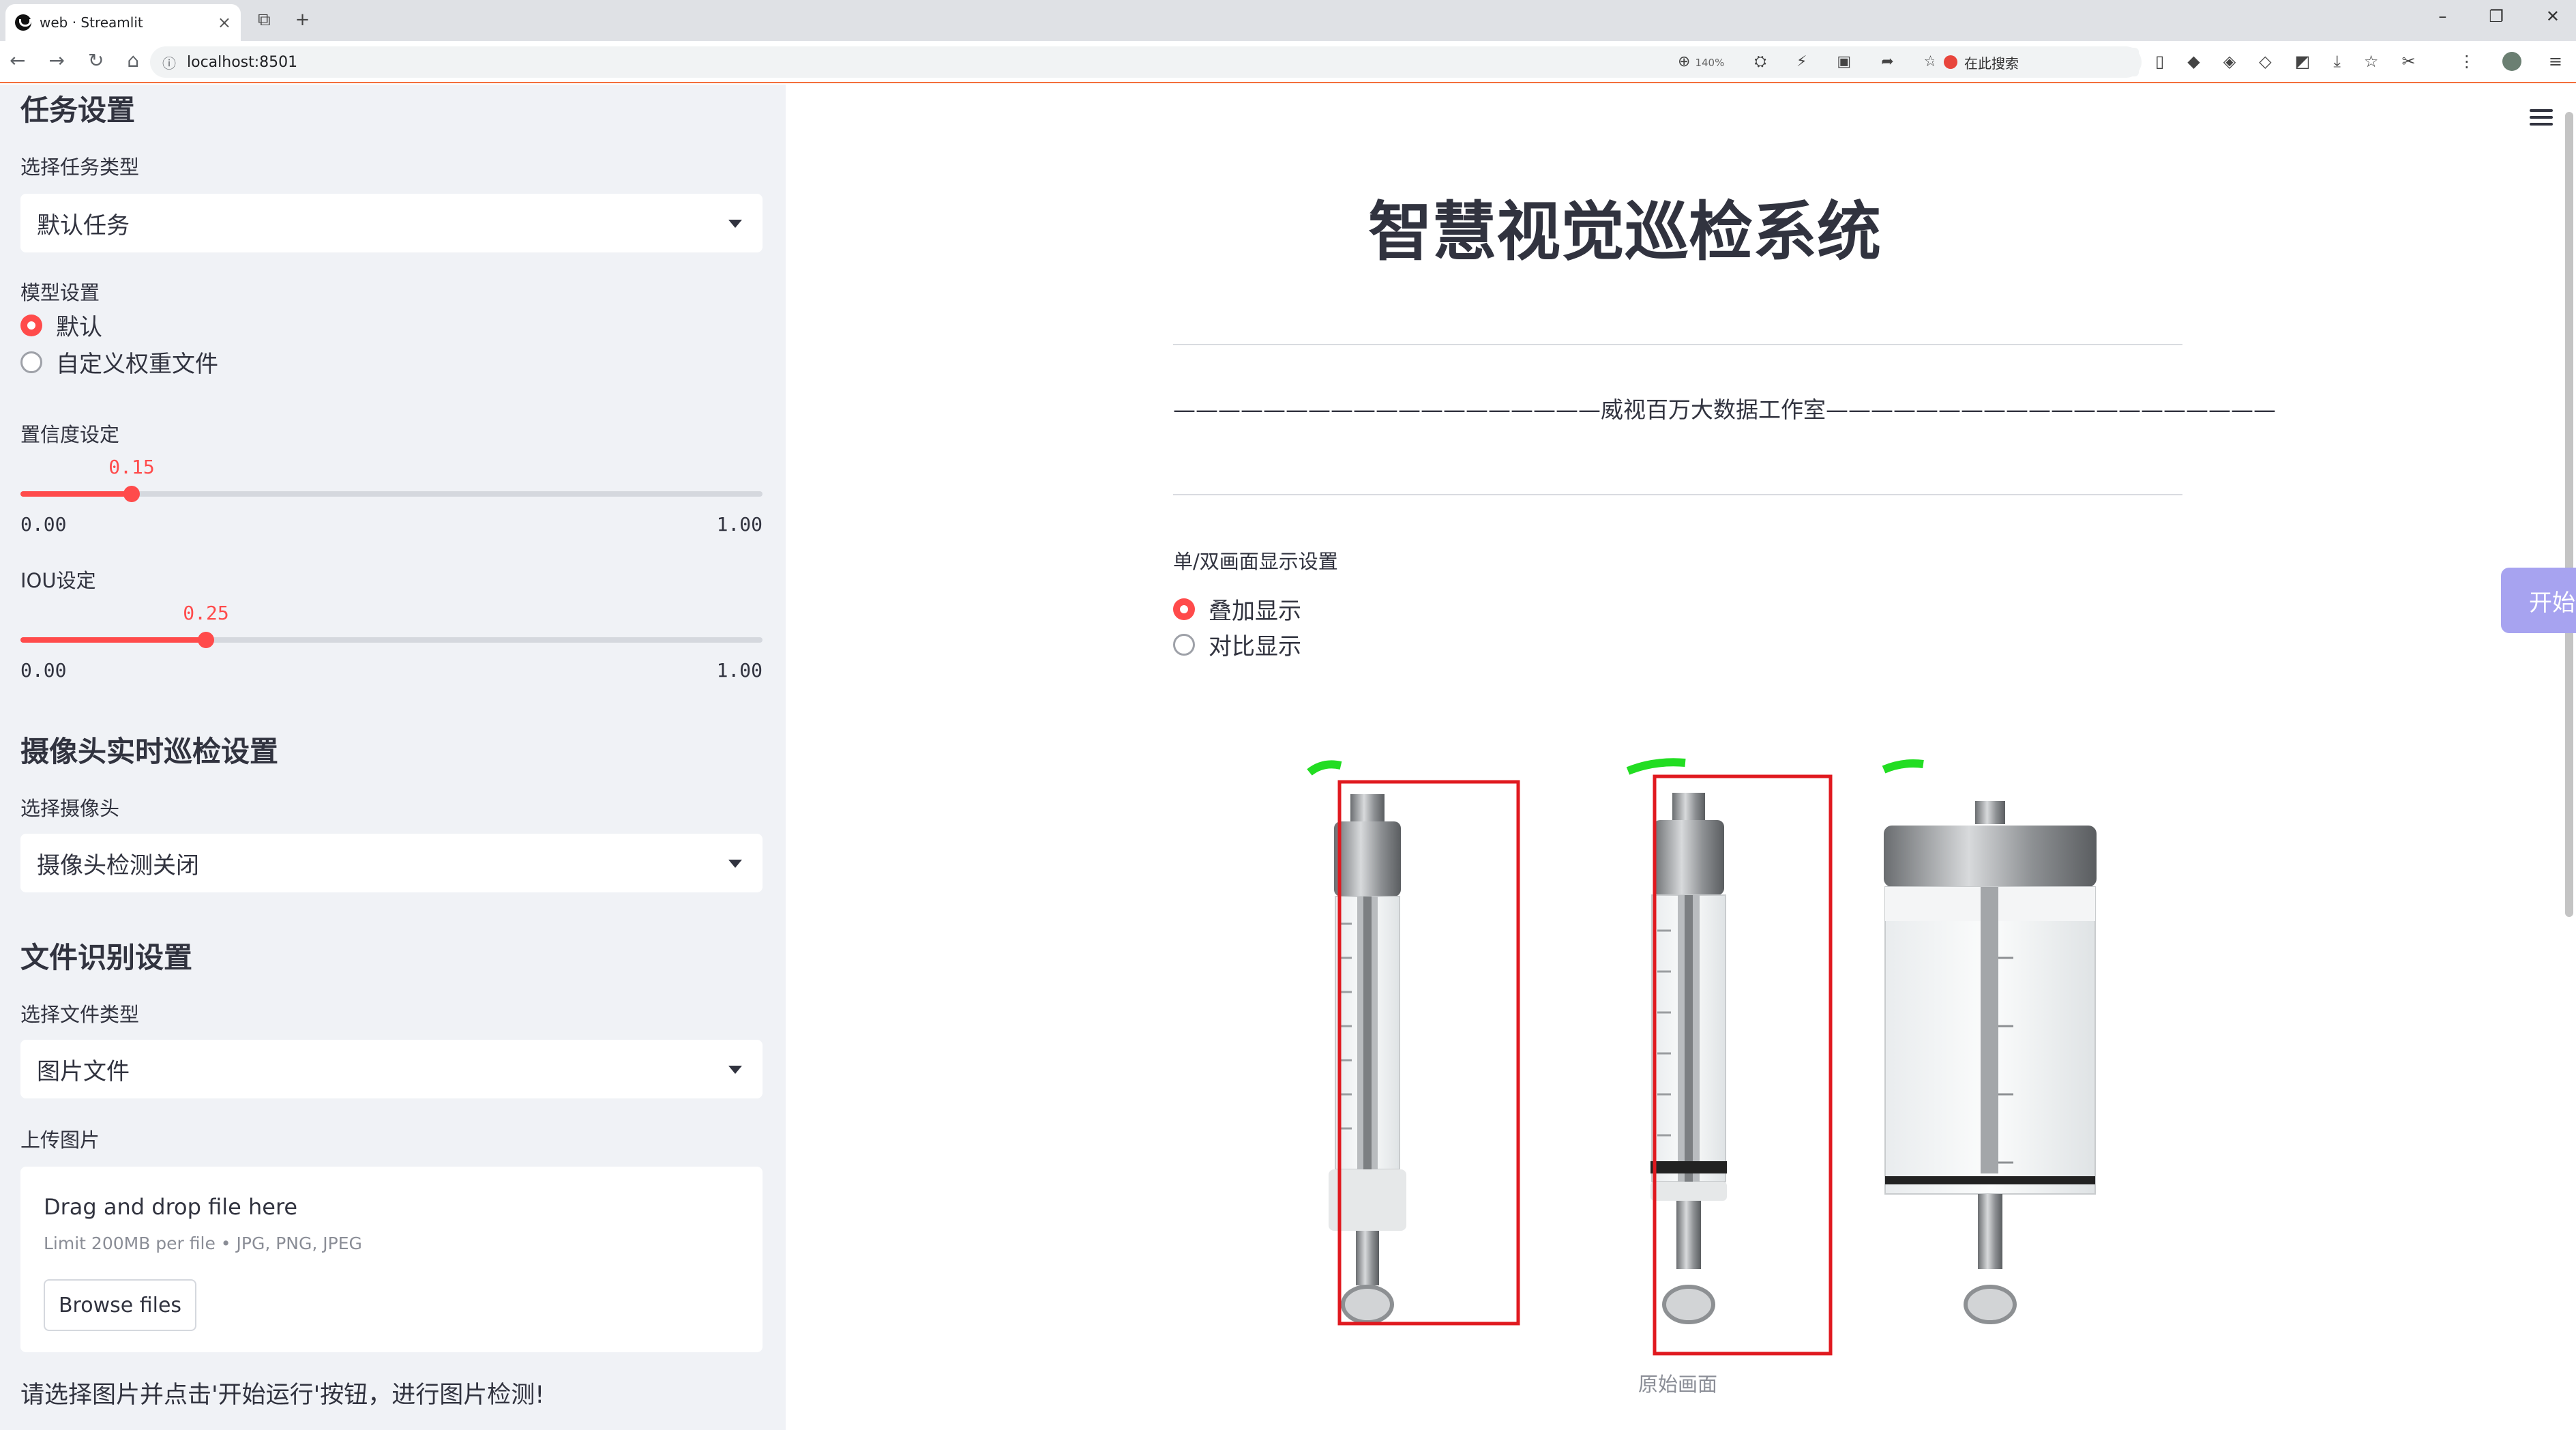 This screenshot has width=2576, height=1430. I want to click on confidence-slider: 0.15 0.00 1.00, so click(391, 496).